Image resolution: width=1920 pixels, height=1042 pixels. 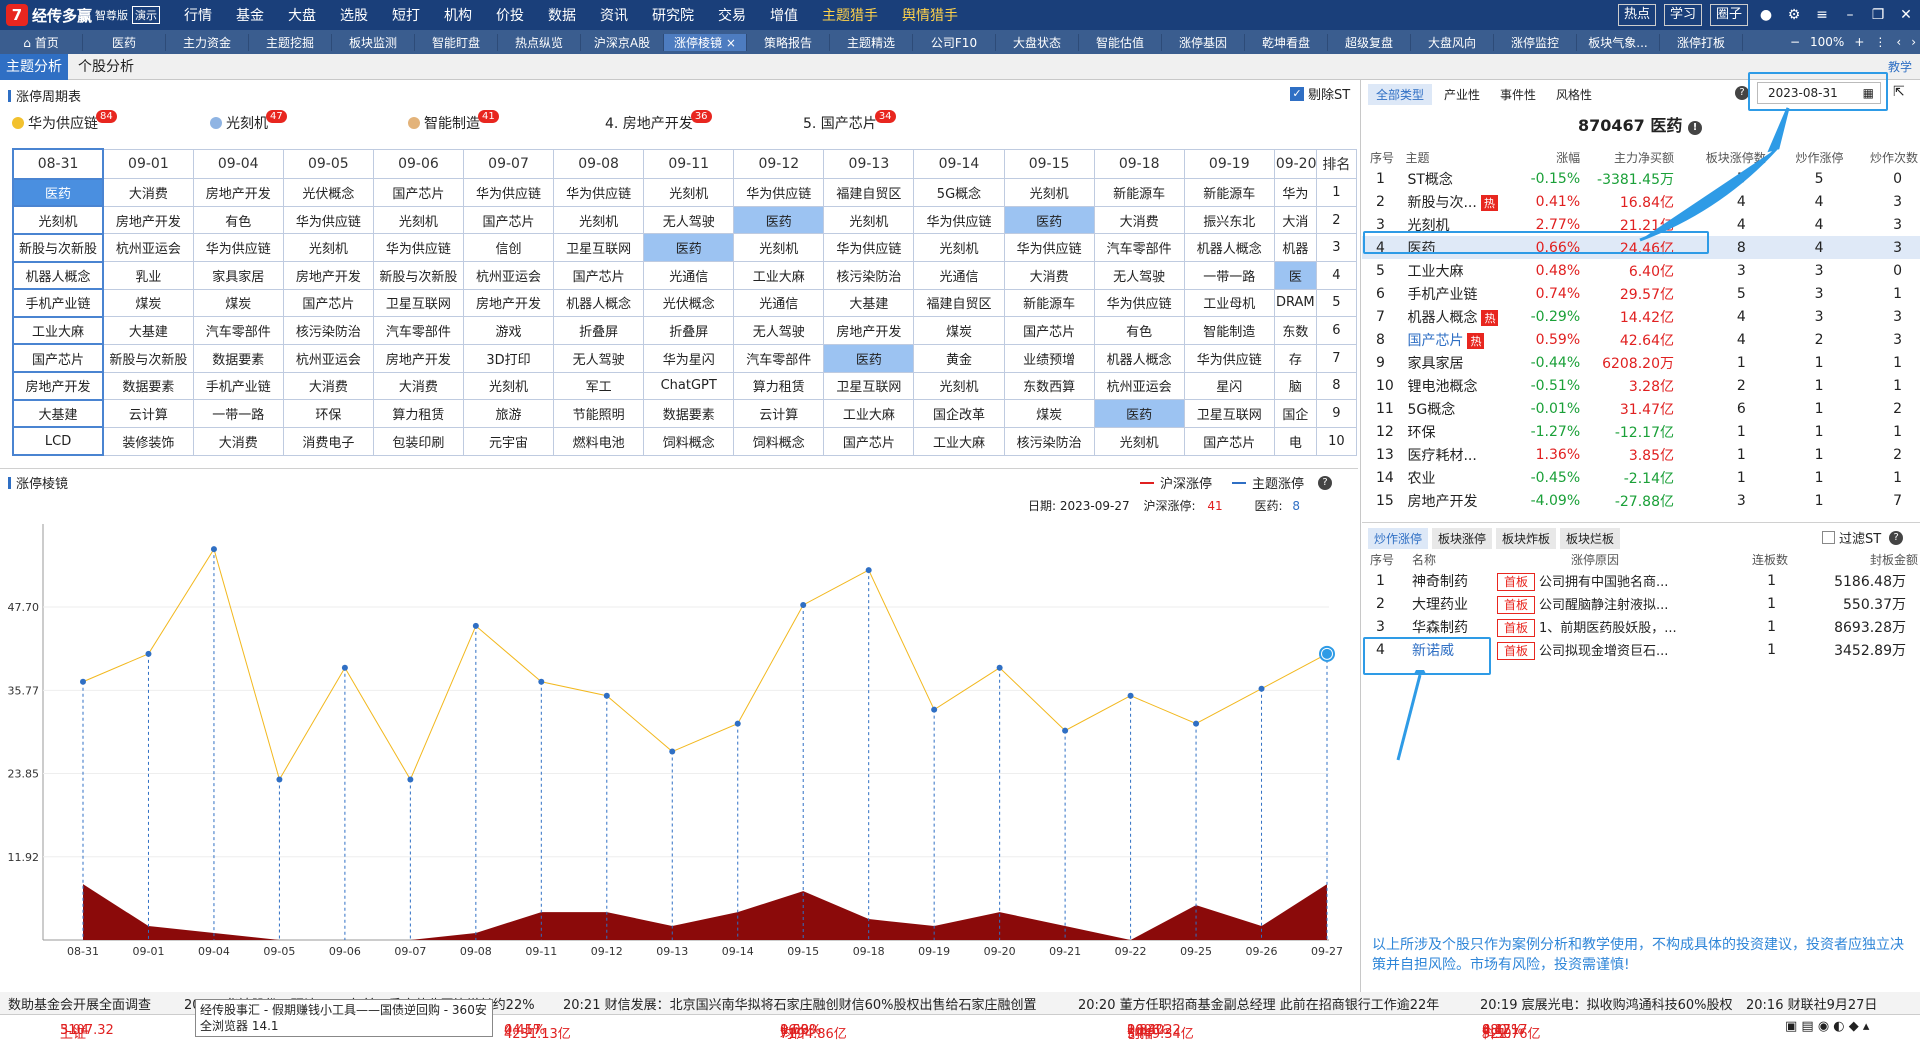 What do you see at coordinates (124, 42) in the screenshot?
I see `tab-item: 医药` at bounding box center [124, 42].